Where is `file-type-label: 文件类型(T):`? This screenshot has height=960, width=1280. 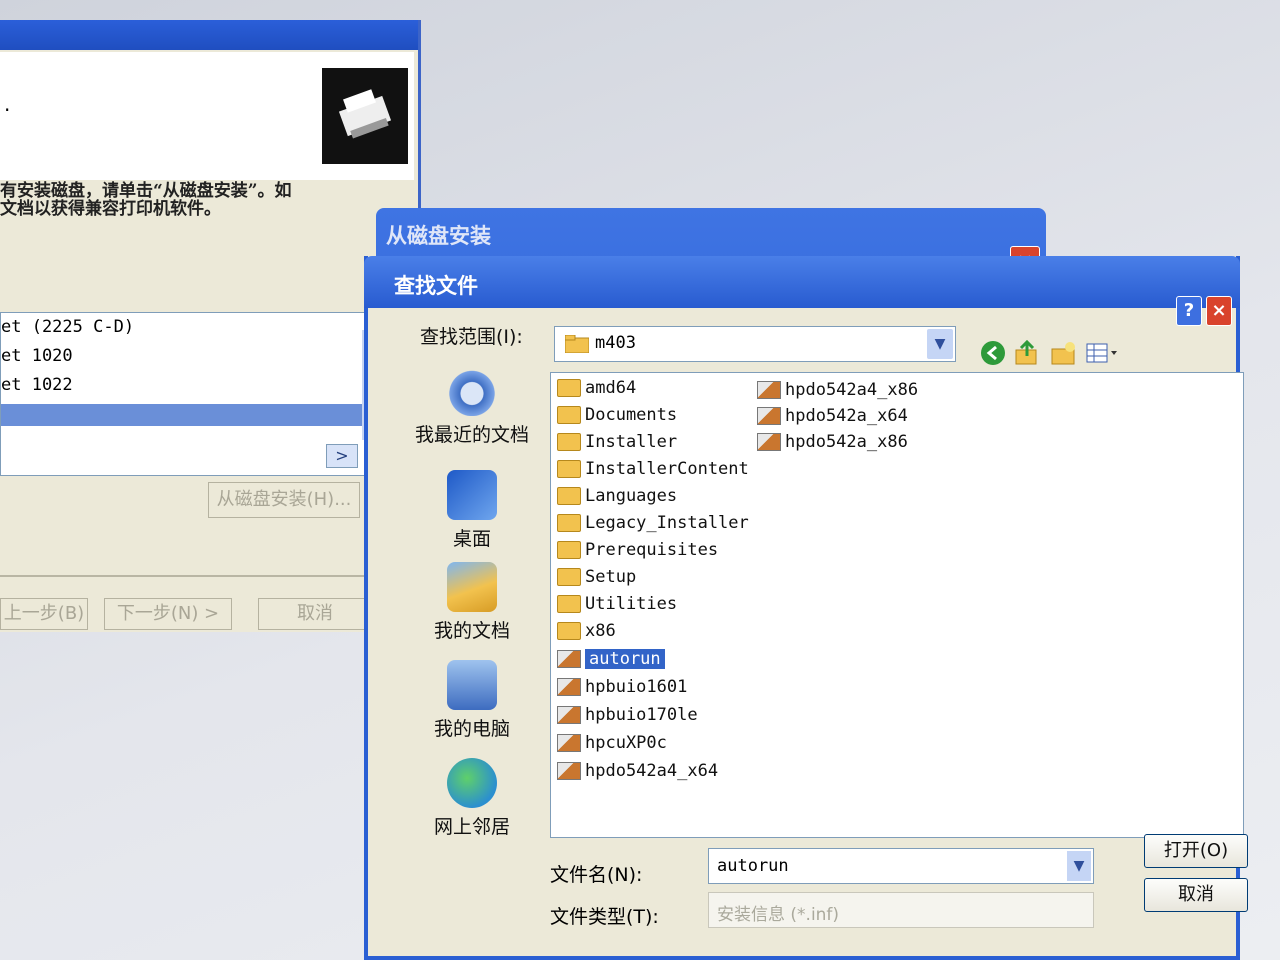 file-type-label: 文件类型(T): is located at coordinates (604, 917).